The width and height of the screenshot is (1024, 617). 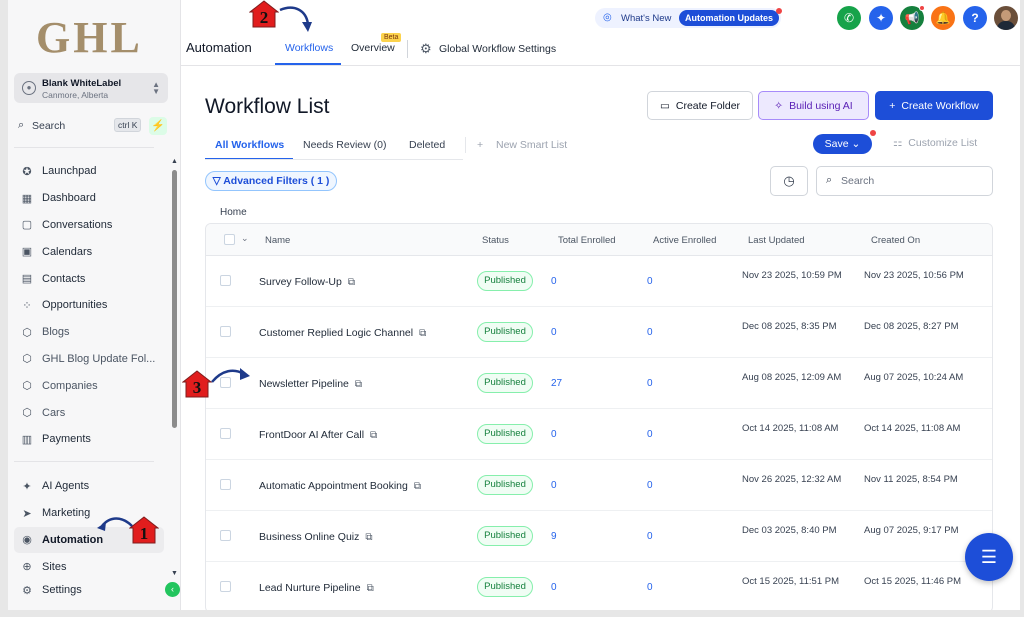 What do you see at coordinates (340, 486) in the screenshot?
I see `workflow-name: Automatic Appointment Booking ⧉` at bounding box center [340, 486].